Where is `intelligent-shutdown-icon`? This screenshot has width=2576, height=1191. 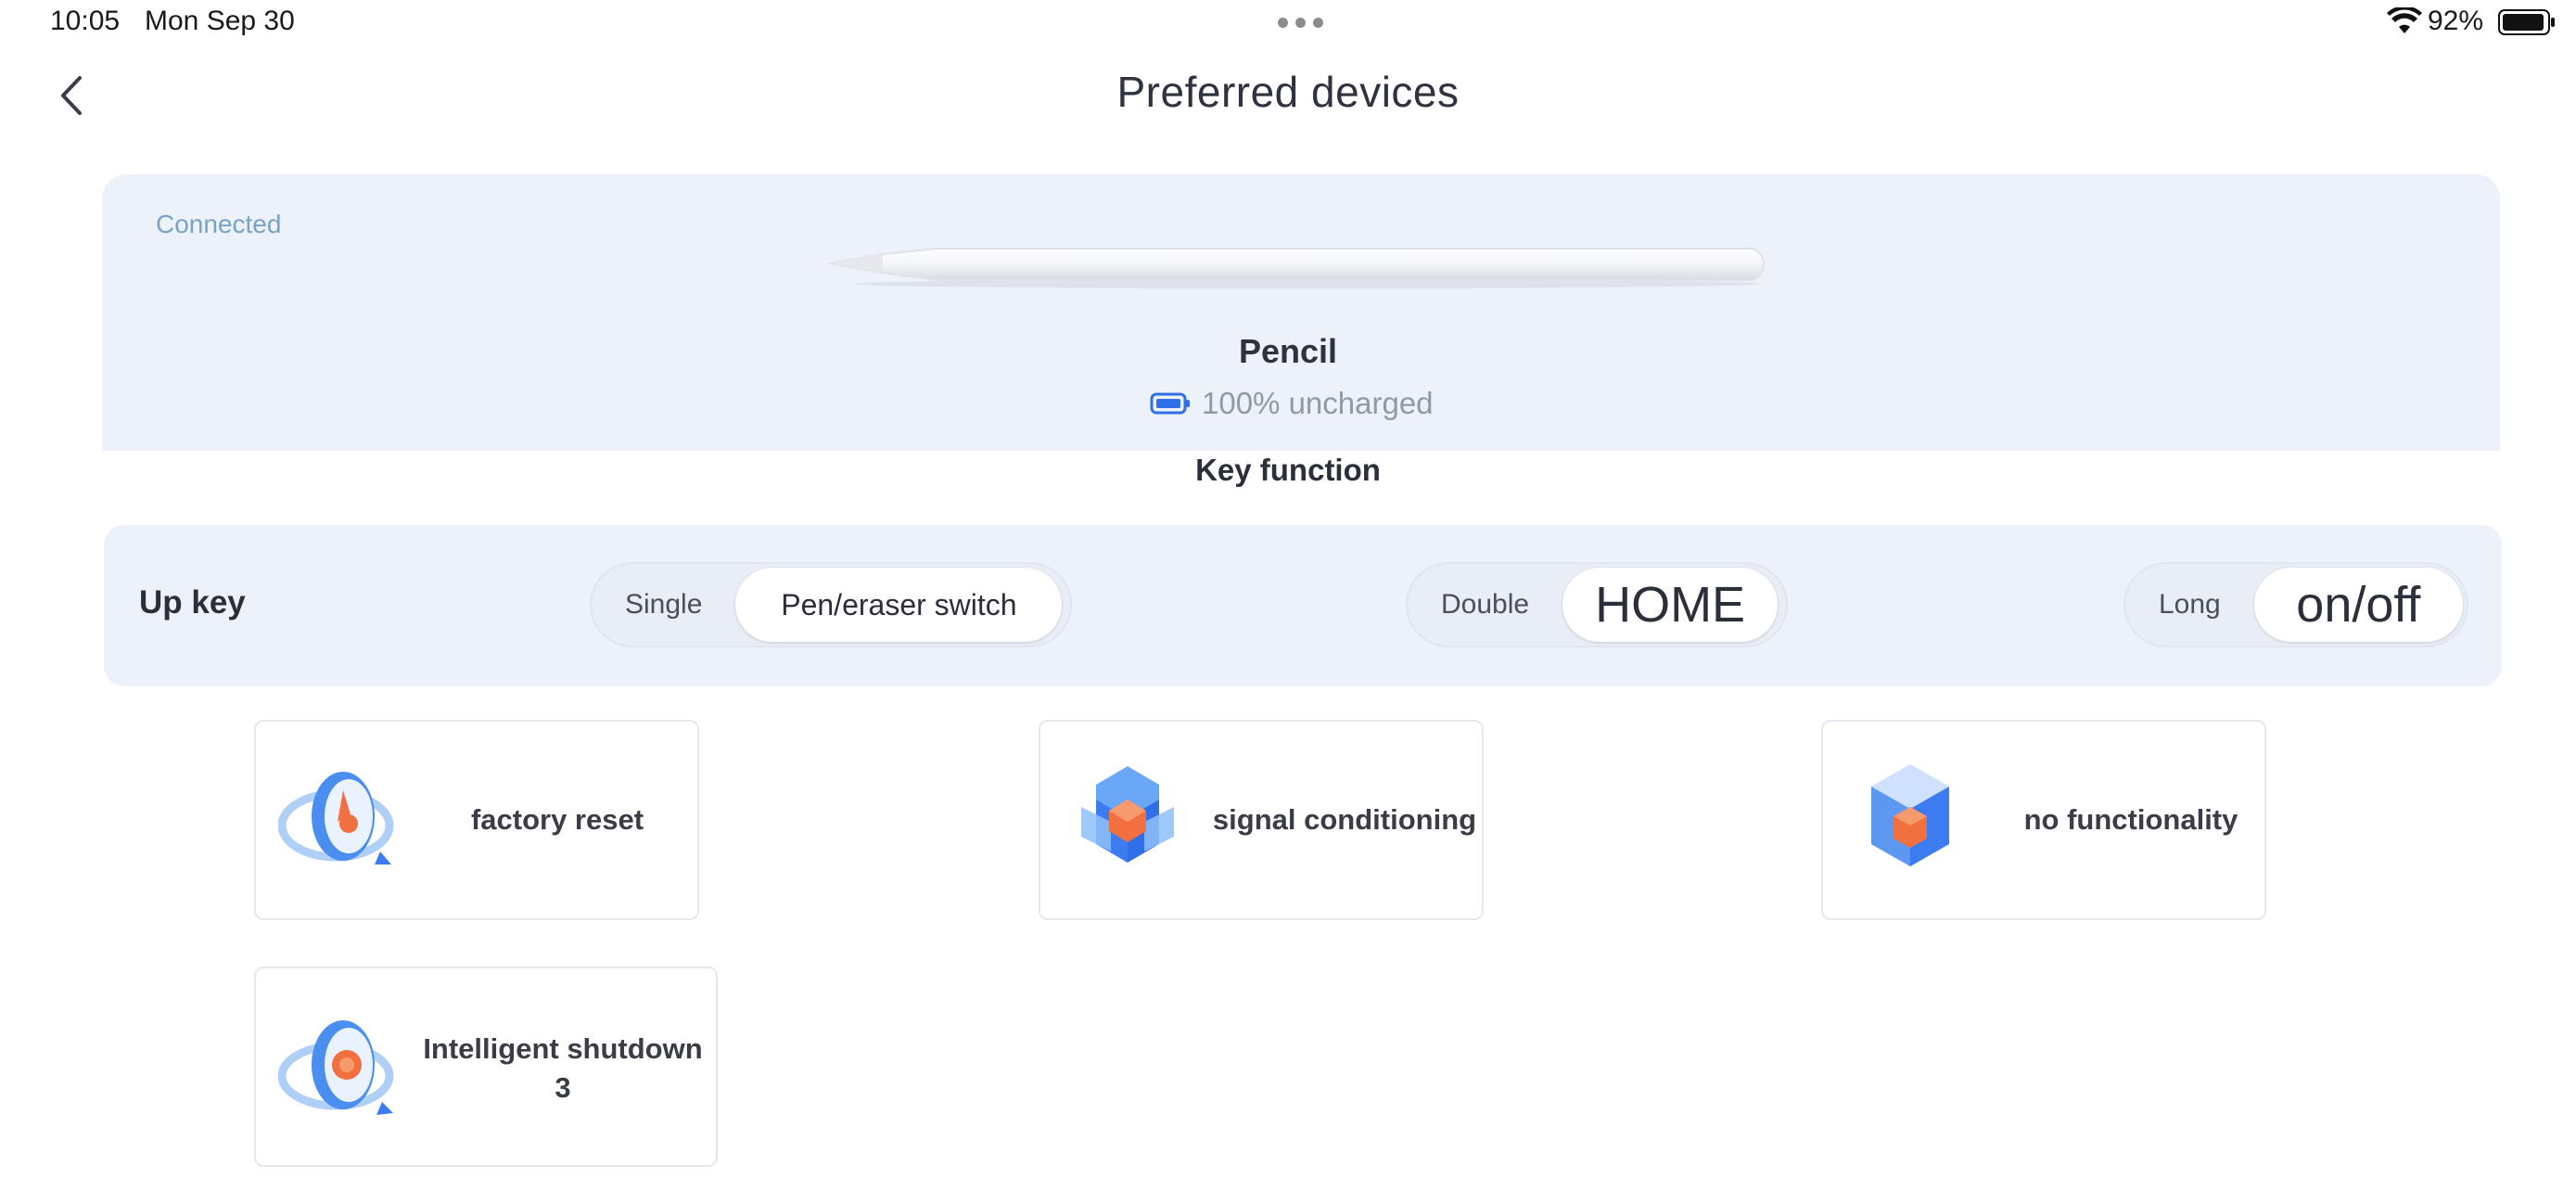
intelligent-shutdown-icon is located at coordinates (336, 1067).